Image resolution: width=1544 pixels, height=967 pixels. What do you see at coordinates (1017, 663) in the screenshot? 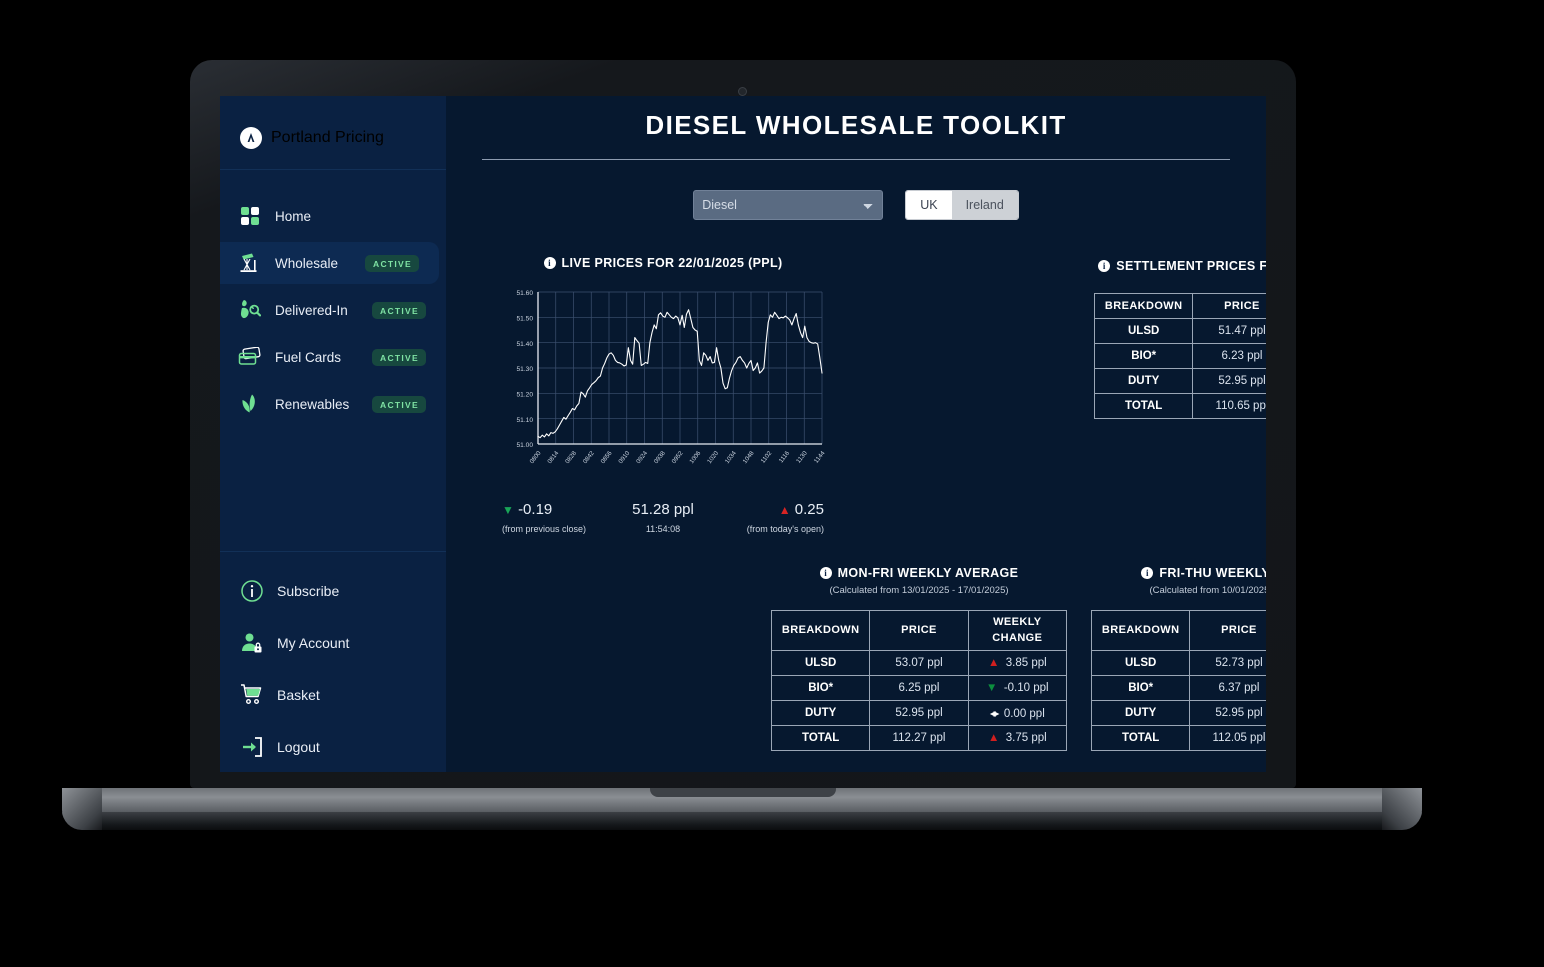
I see `cell-change: ▲ 3.85 ppl` at bounding box center [1017, 663].